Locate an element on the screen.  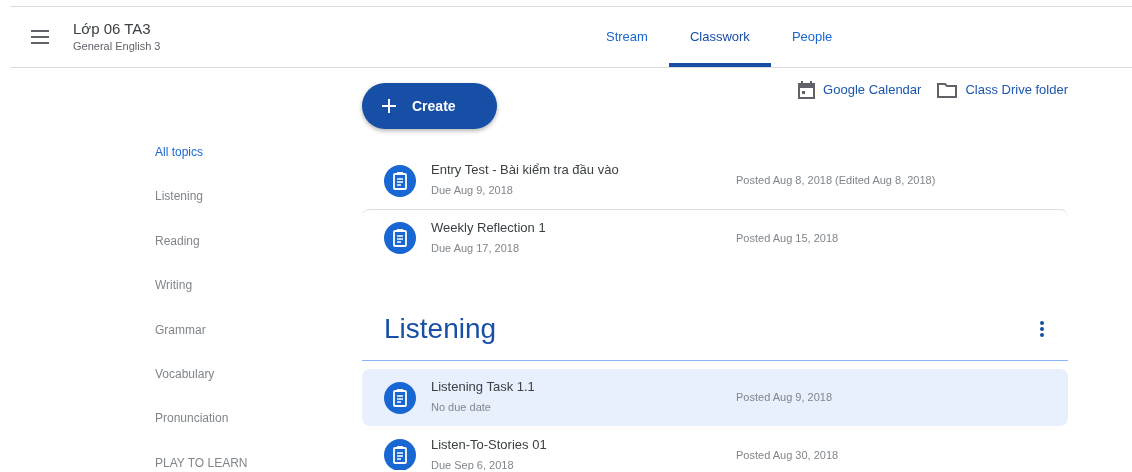
topic-link: Listening is located at coordinates (179, 211).